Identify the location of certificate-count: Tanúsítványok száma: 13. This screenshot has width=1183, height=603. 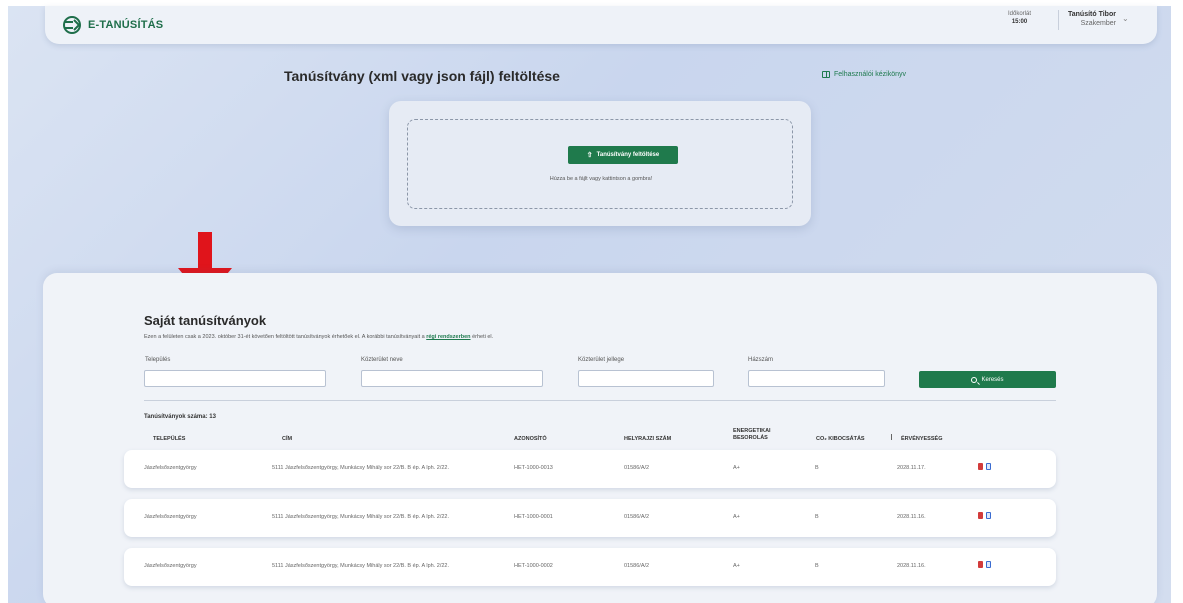
(180, 417).